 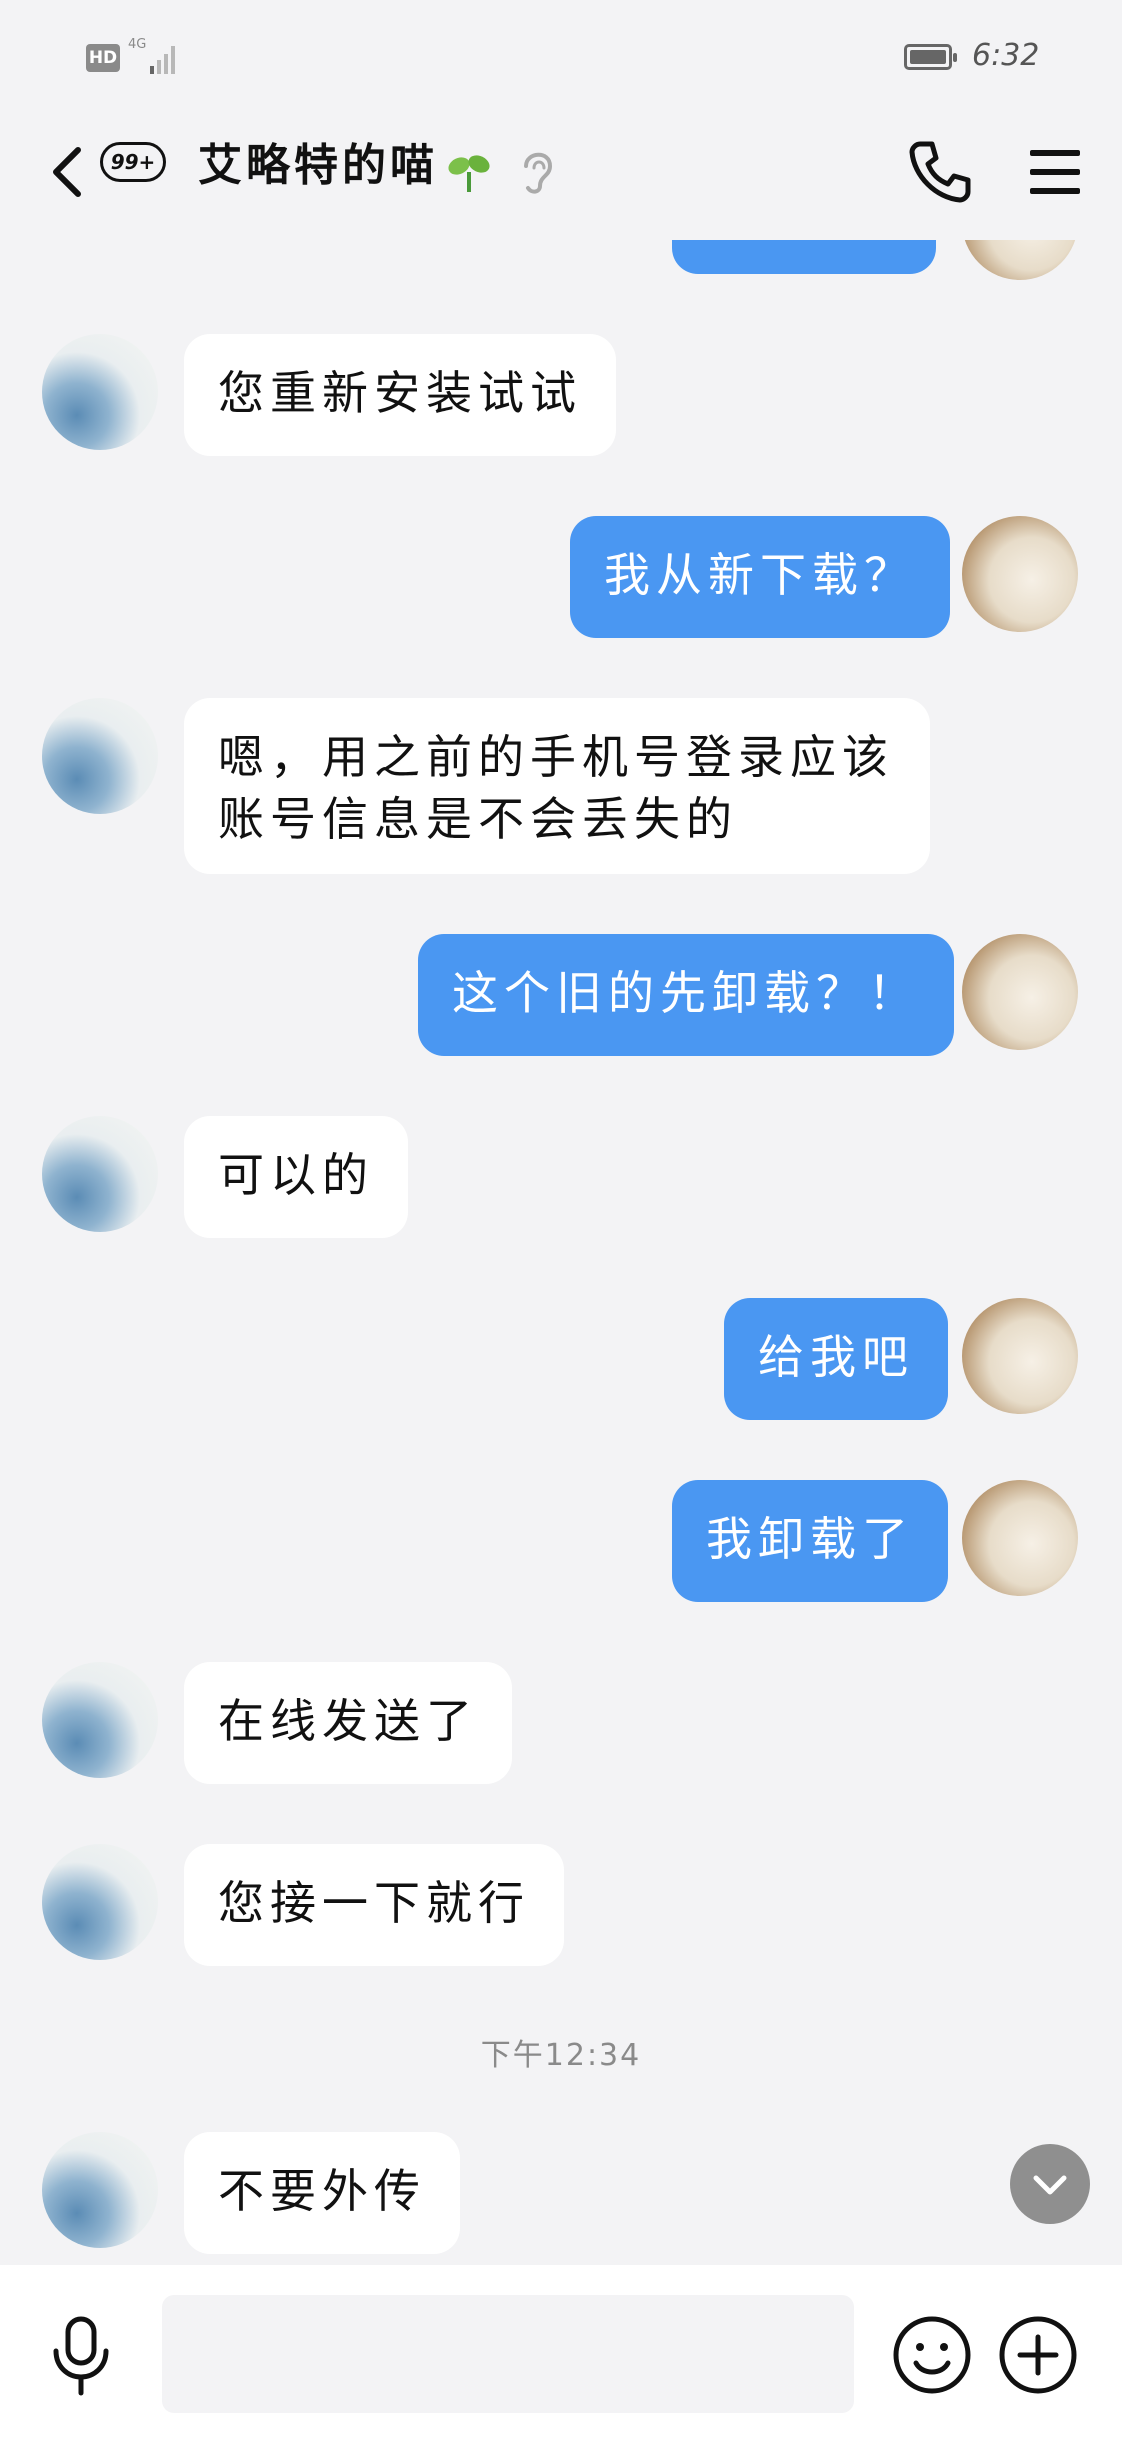 What do you see at coordinates (81, 2357) in the screenshot?
I see `mic-icon` at bounding box center [81, 2357].